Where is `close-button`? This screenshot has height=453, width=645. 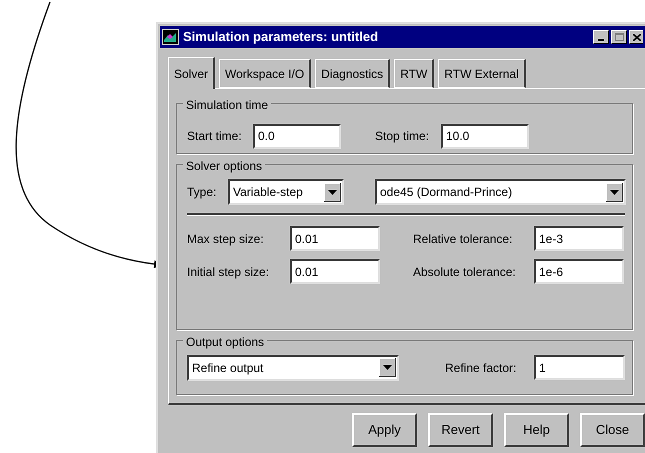 close-button is located at coordinates (636, 37).